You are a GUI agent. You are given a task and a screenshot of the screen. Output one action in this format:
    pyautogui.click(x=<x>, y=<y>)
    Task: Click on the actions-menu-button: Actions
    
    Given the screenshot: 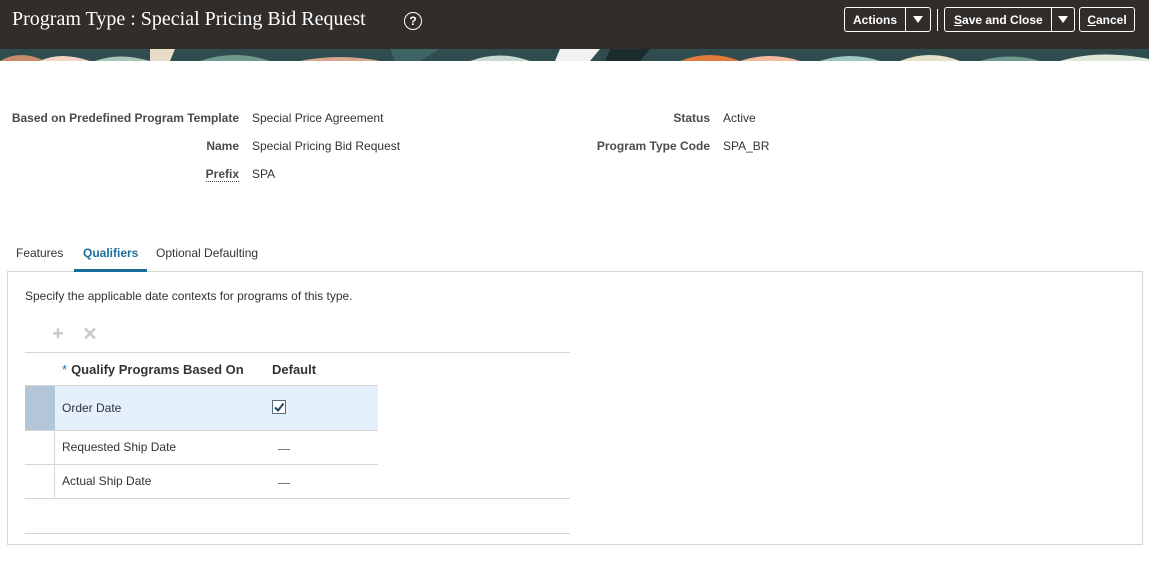 What is the action you would take?
    pyautogui.click(x=887, y=19)
    